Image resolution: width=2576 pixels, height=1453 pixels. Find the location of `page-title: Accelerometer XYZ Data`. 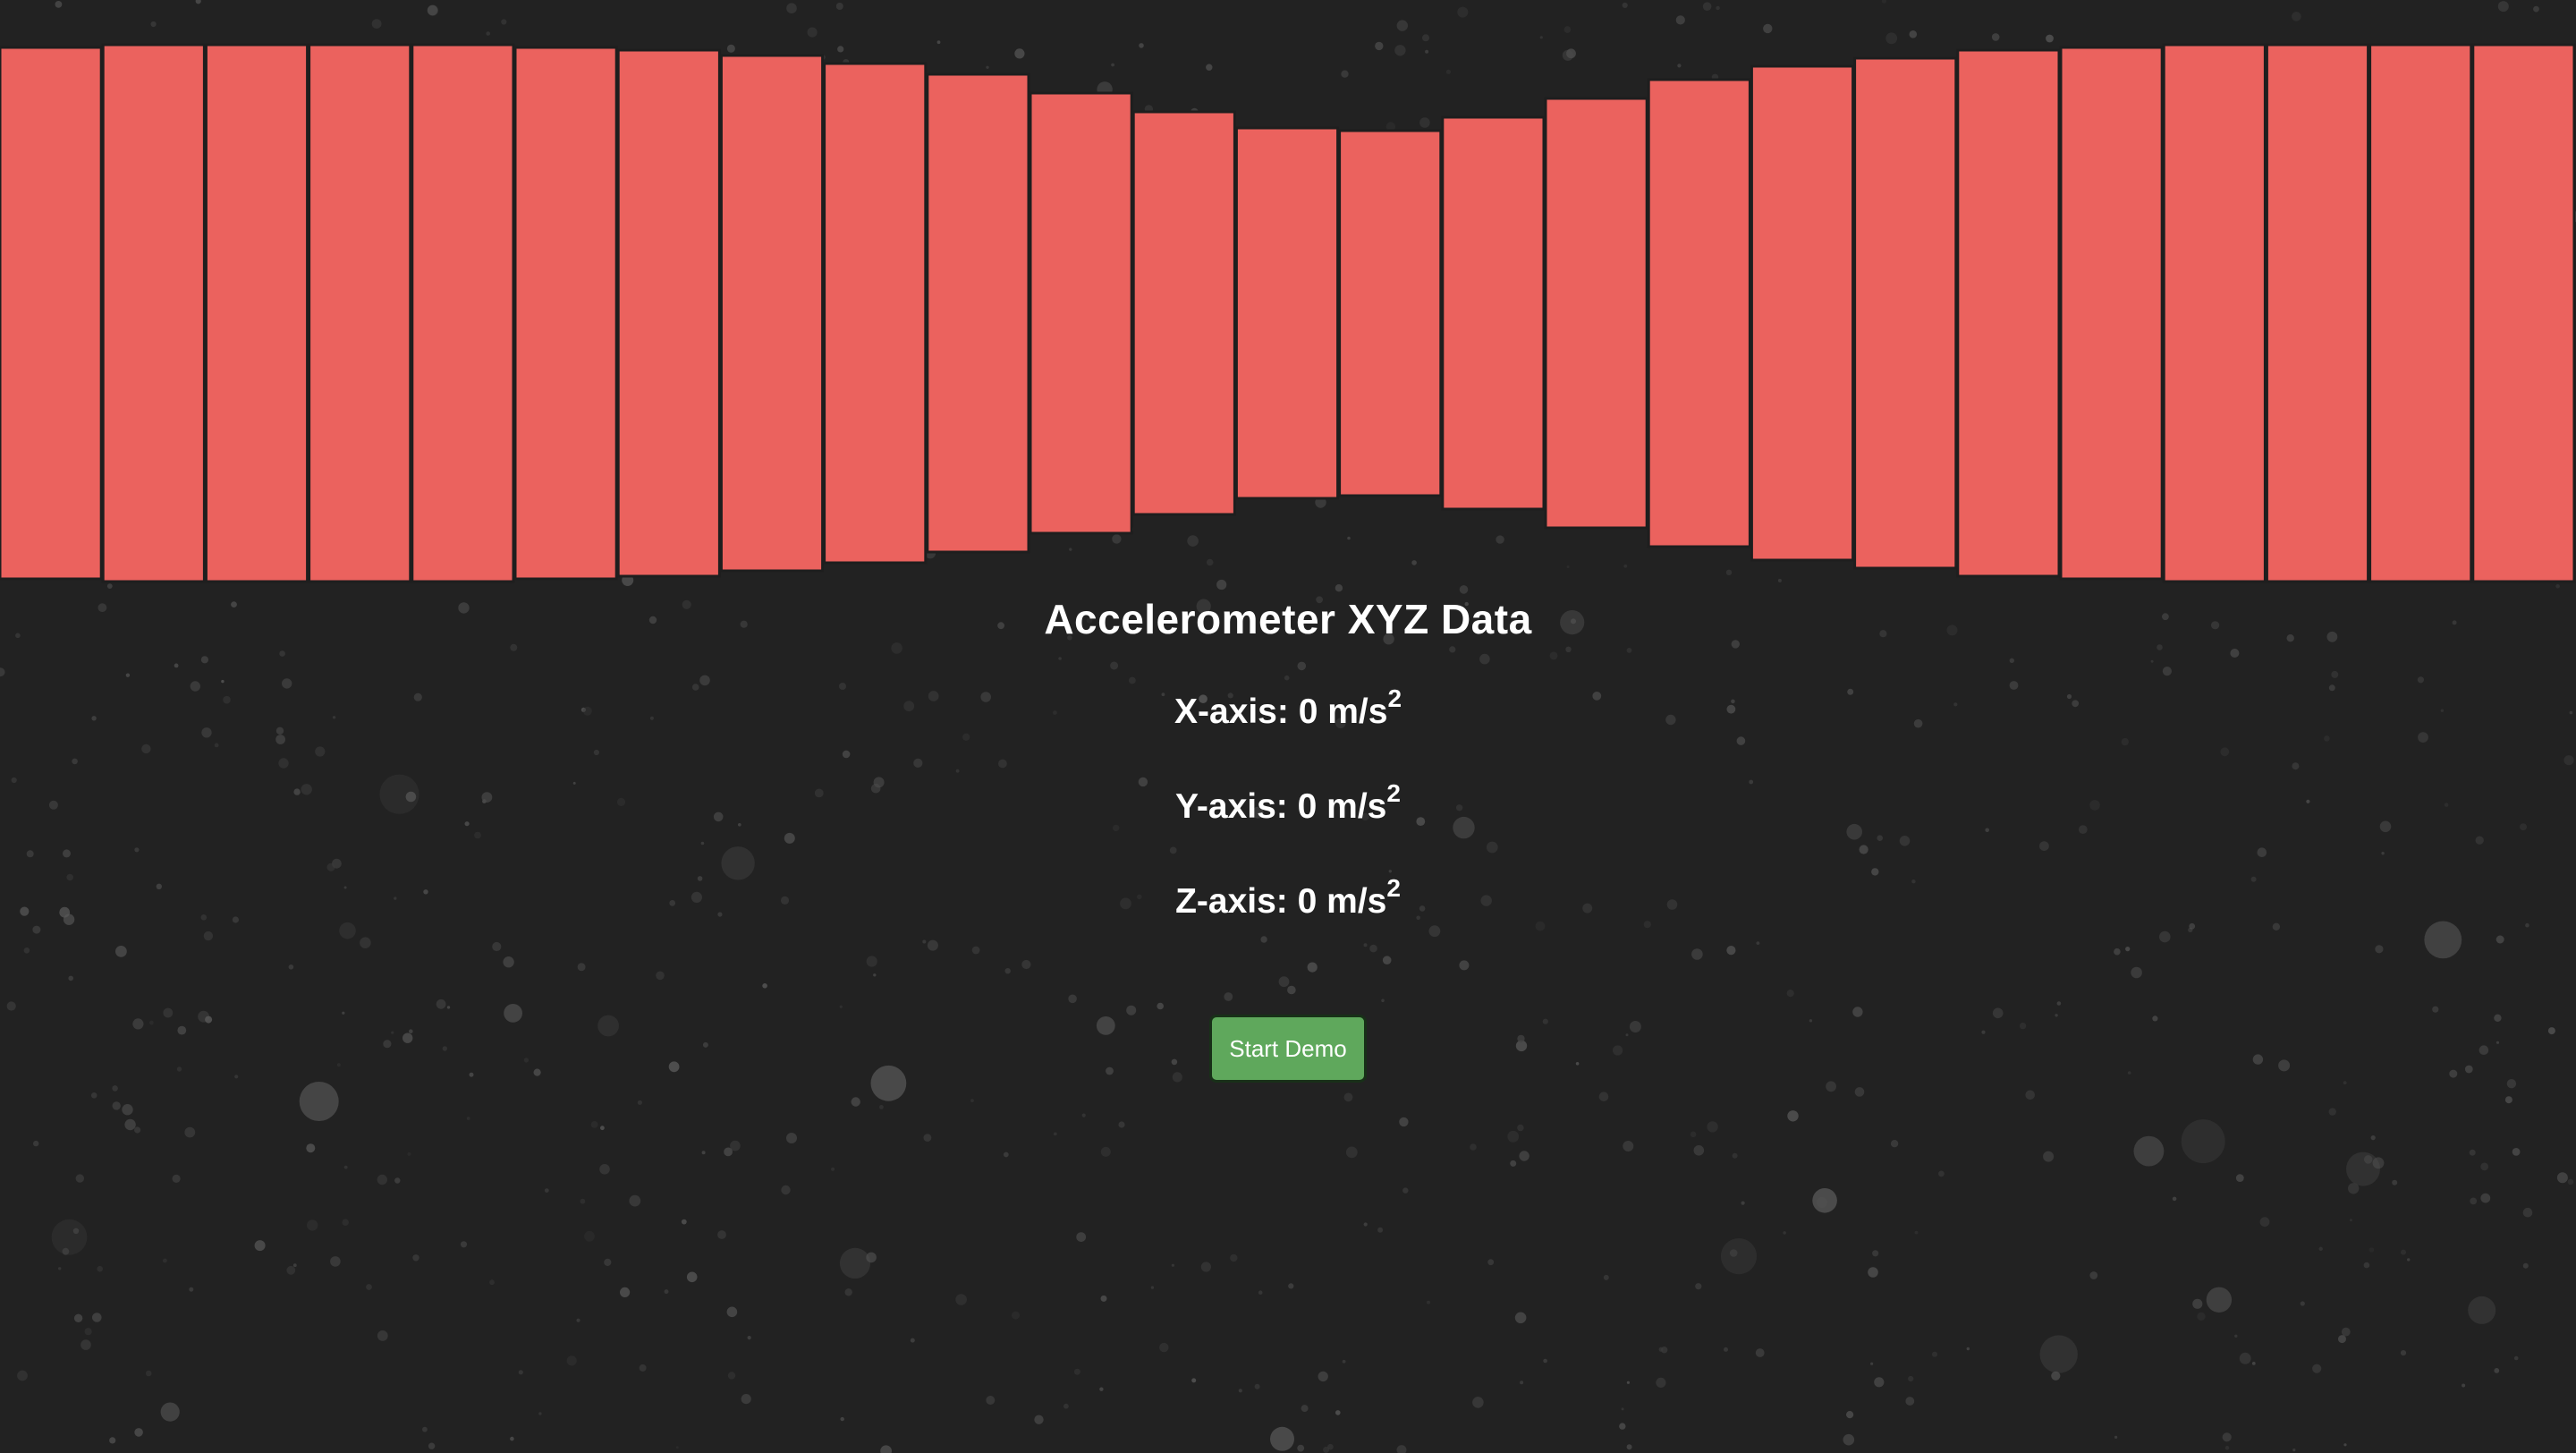

page-title: Accelerometer XYZ Data is located at coordinates (1288, 619).